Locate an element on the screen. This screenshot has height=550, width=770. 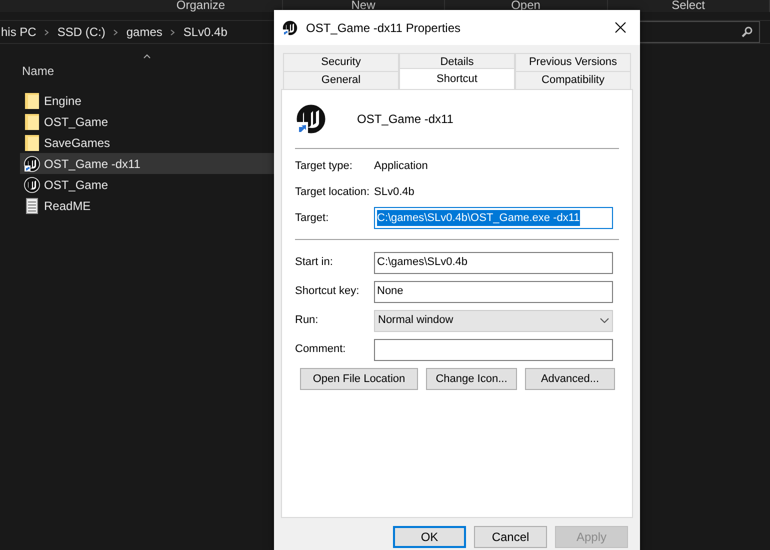
ribbon-group-label: Select is located at coordinates (688, 6).